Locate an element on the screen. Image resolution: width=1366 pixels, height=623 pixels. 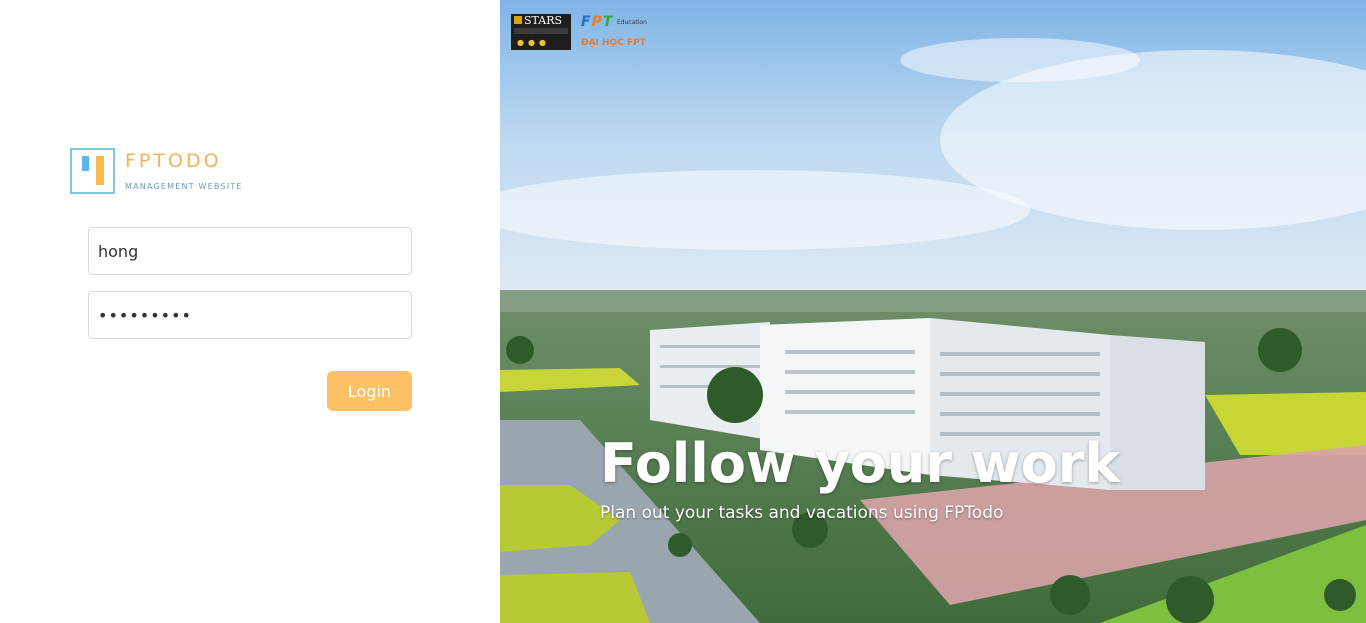
brand-tagline: MANAGEMENT WEBSITE is located at coordinates (184, 186).